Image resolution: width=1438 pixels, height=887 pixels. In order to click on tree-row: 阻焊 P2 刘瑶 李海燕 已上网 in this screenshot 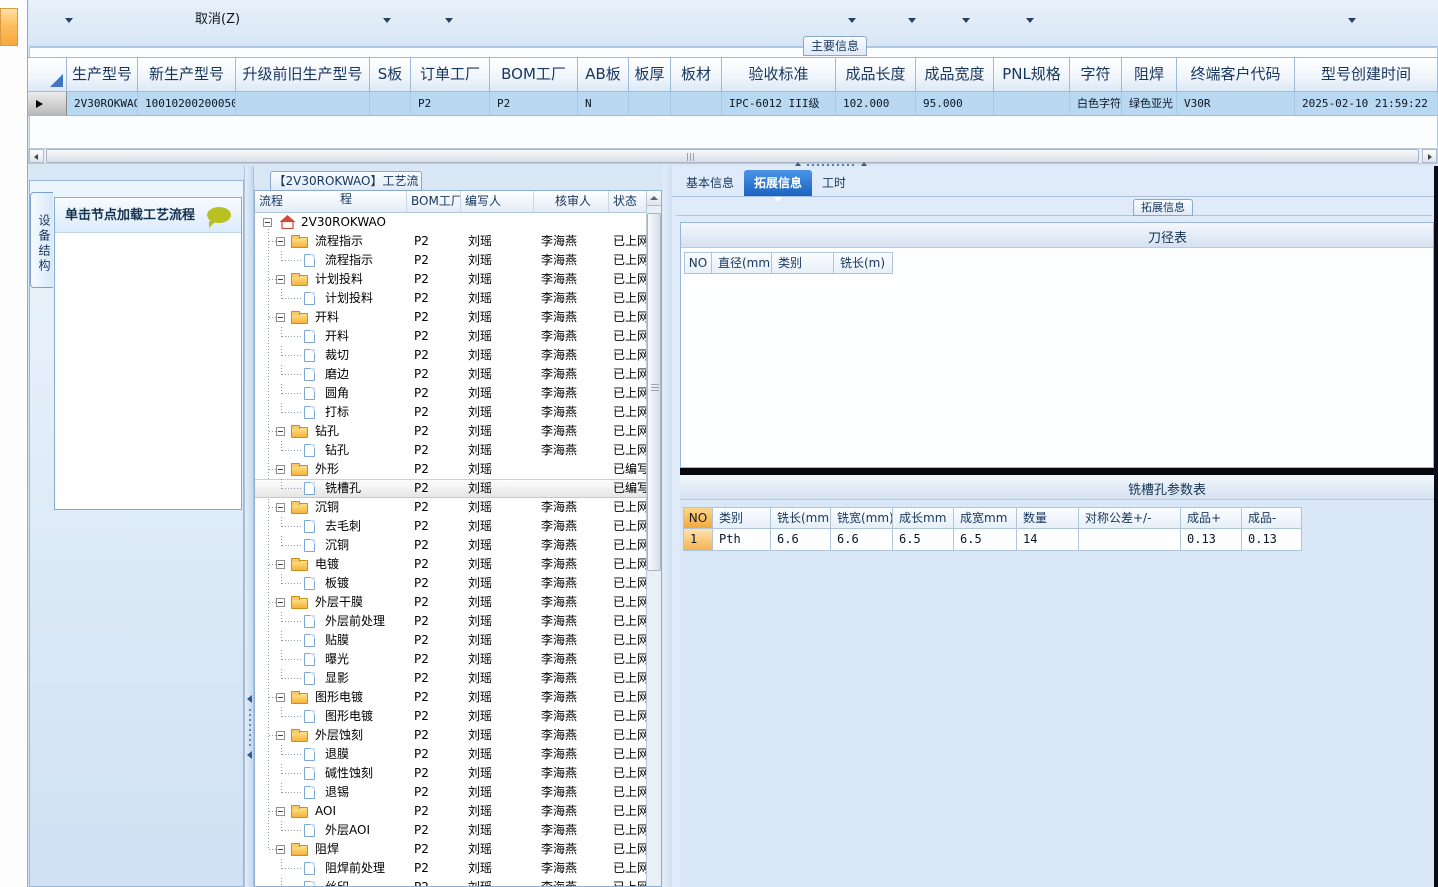, I will do `click(451, 849)`.